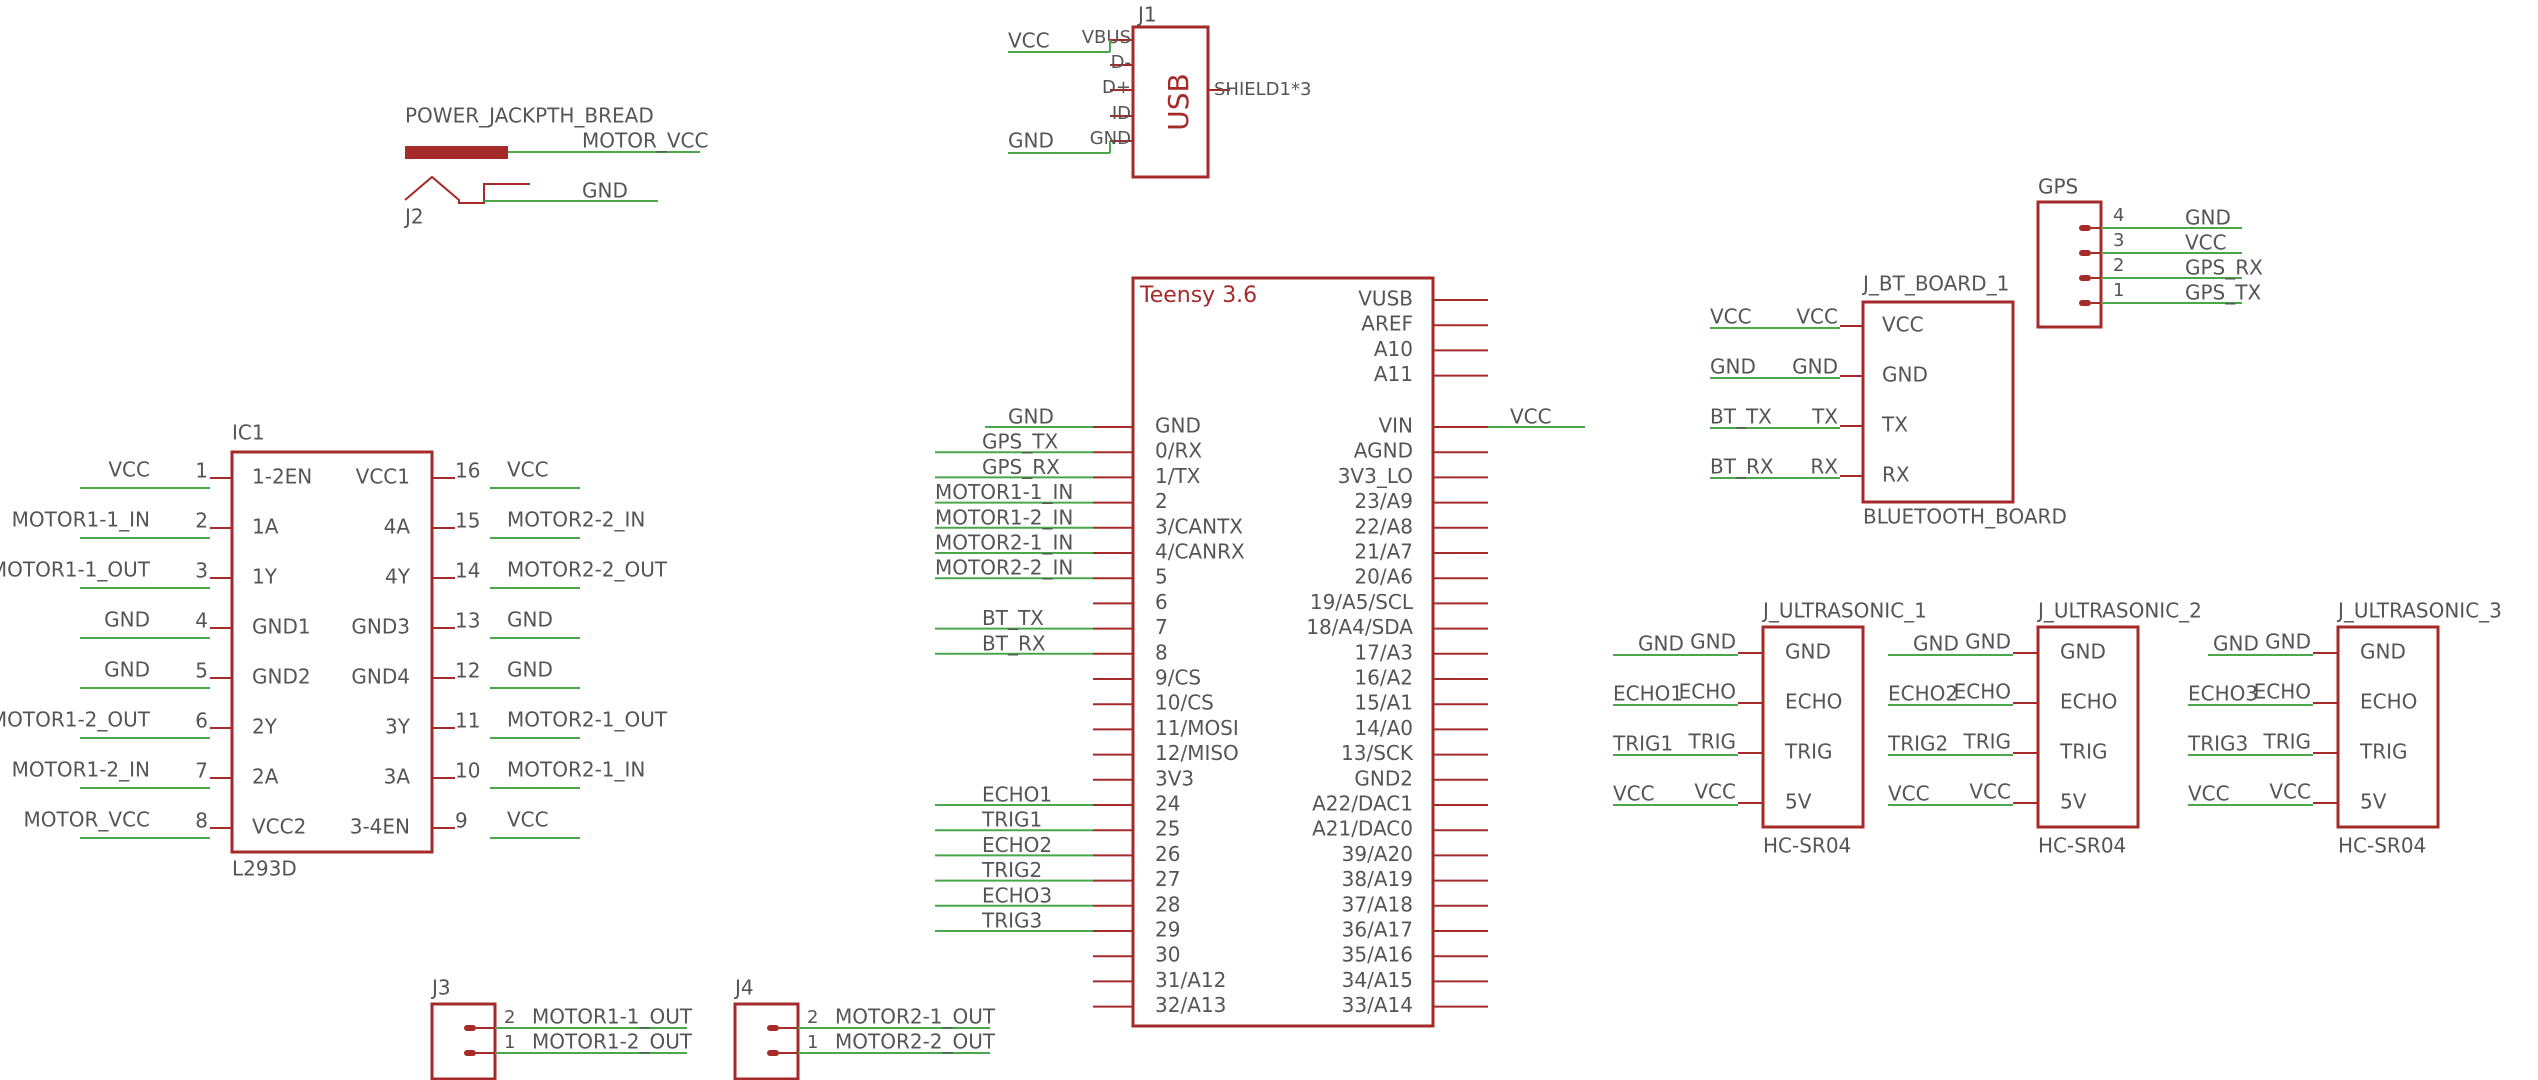  Describe the element at coordinates (75, 570) in the screenshot. I see `ic1-net-label: MOTOR1-1_OUT` at that location.